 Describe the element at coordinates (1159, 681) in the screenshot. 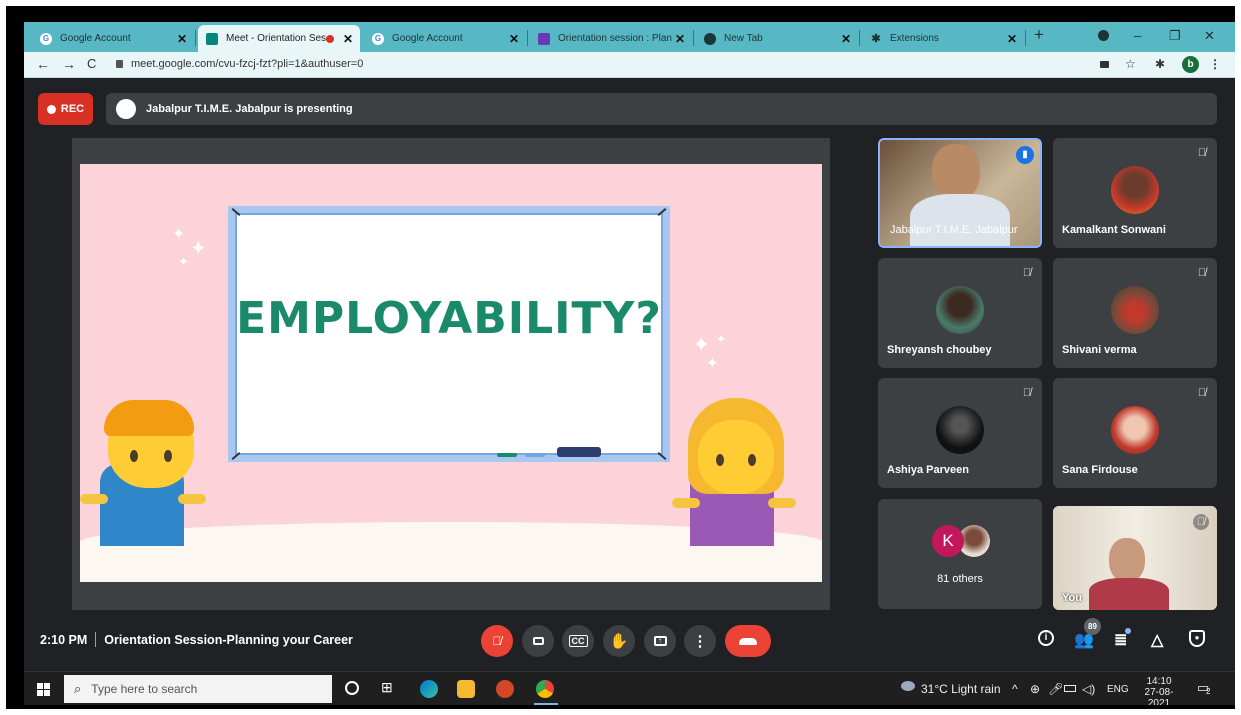

I see `clock-time: 14:10` at that location.